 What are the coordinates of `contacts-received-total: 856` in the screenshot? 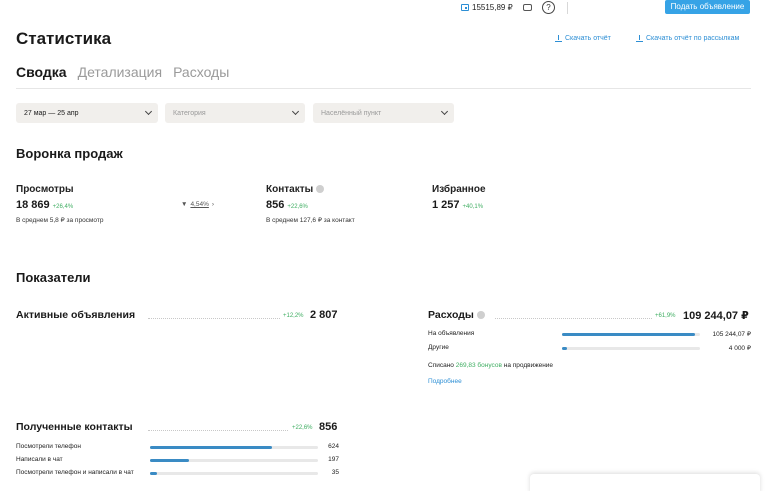 It's located at (328, 427).